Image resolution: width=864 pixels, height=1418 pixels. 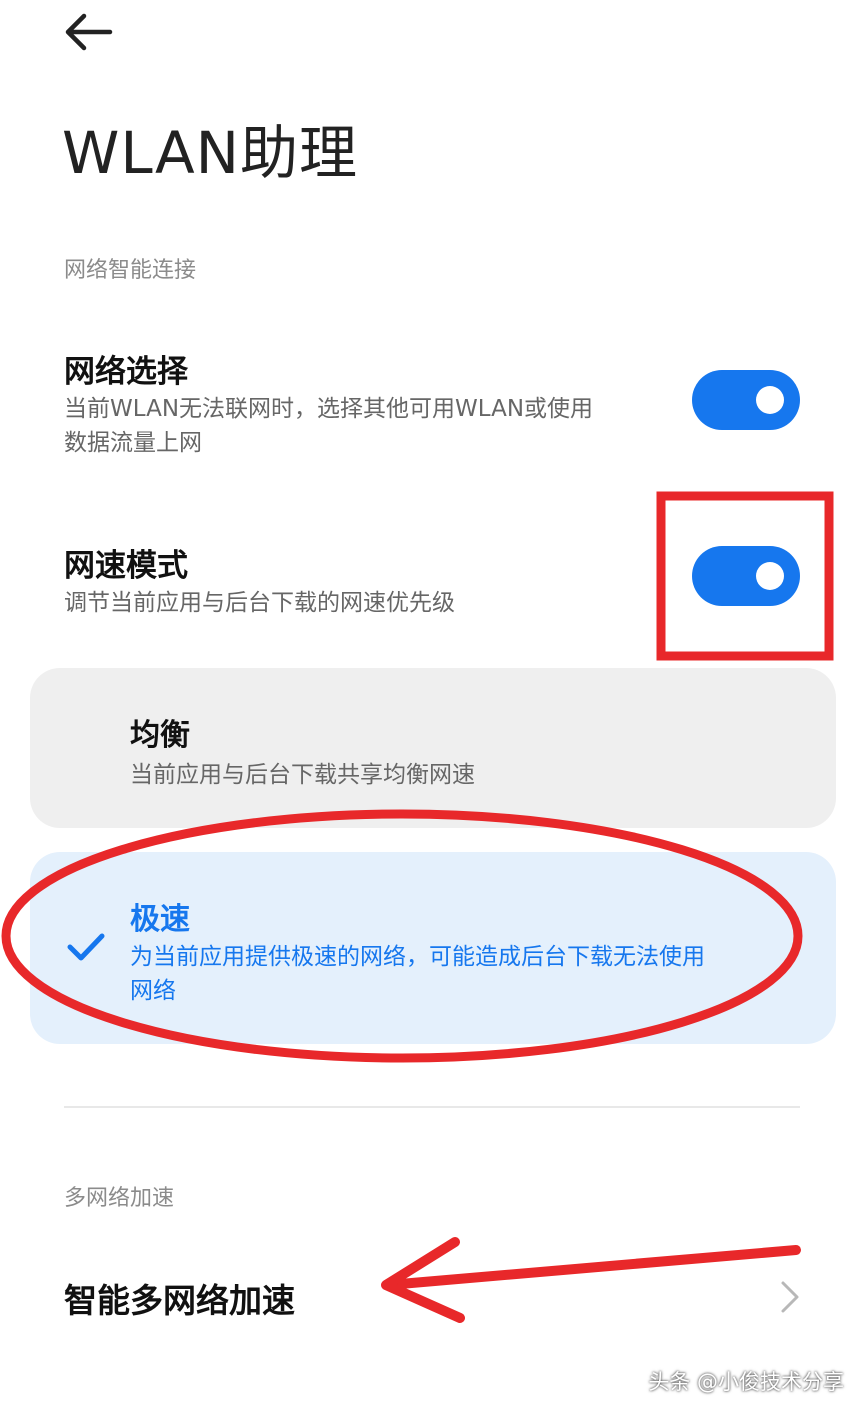 I want to click on speed-mode-desc: 调节当前应用与后台下载的网速优先级, so click(x=259, y=603).